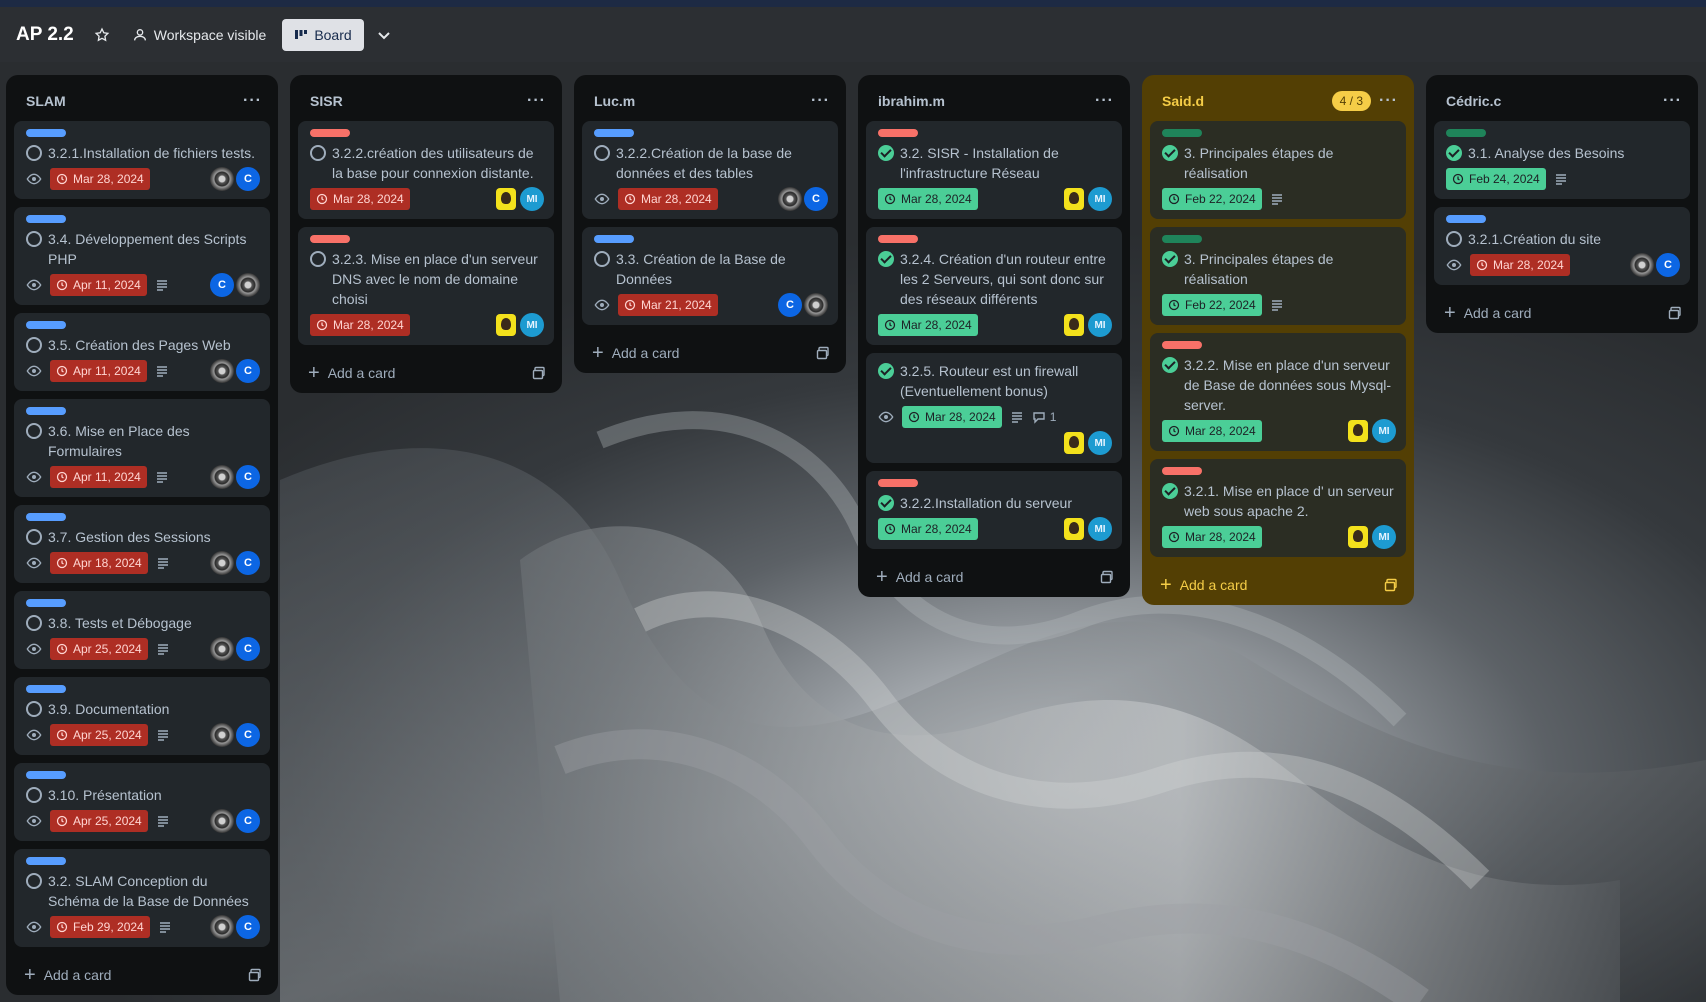 The width and height of the screenshot is (1706, 1002). Describe the element at coordinates (142, 802) in the screenshot. I see `card: 3.10. Présentation Apr 25, 2024 C` at that location.